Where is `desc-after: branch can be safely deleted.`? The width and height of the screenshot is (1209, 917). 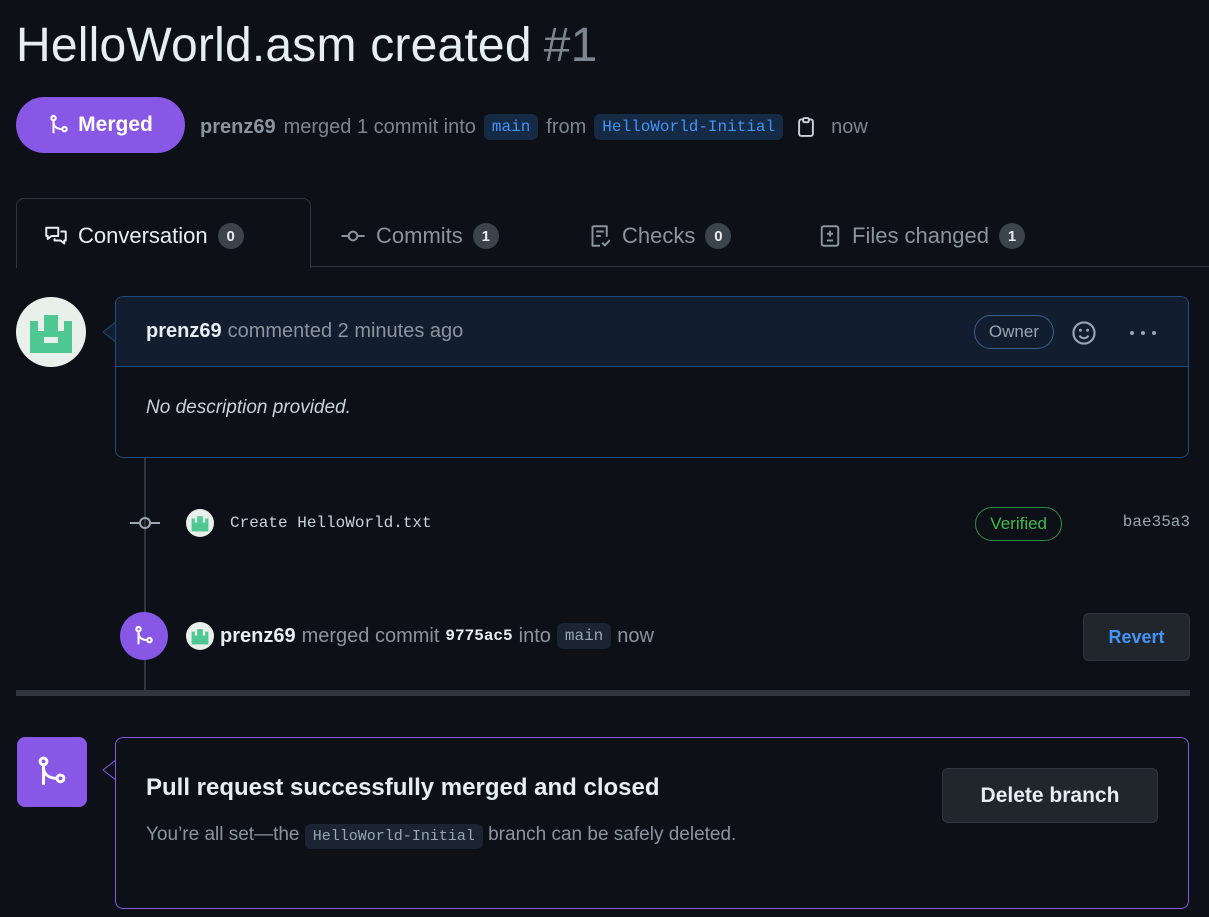 desc-after: branch can be safely deleted. is located at coordinates (612, 834).